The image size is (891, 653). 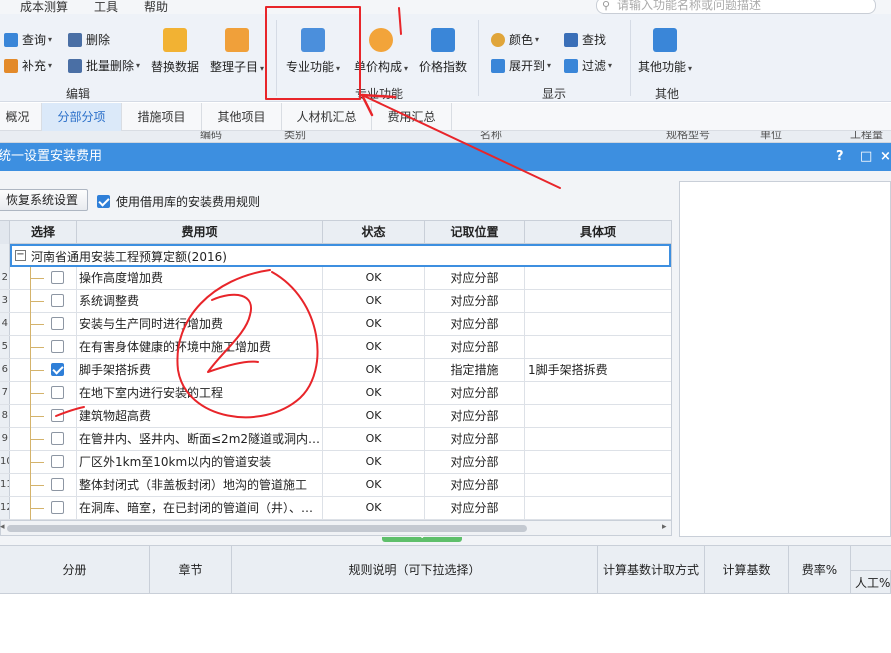 What do you see at coordinates (840, 157) in the screenshot?
I see `help-icon: ?` at bounding box center [840, 157].